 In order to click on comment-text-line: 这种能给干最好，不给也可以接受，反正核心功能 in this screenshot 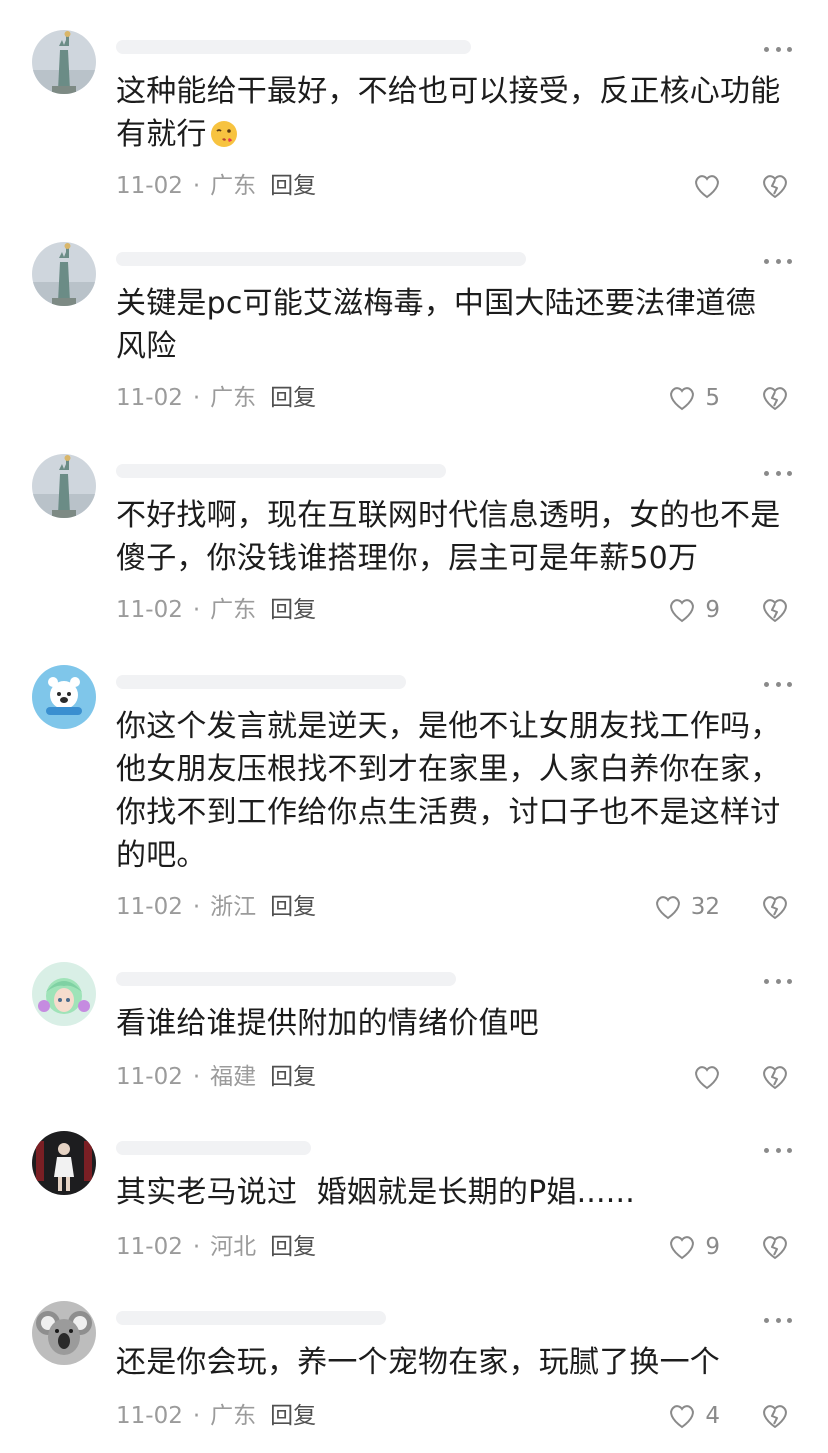, I will do `click(448, 91)`.